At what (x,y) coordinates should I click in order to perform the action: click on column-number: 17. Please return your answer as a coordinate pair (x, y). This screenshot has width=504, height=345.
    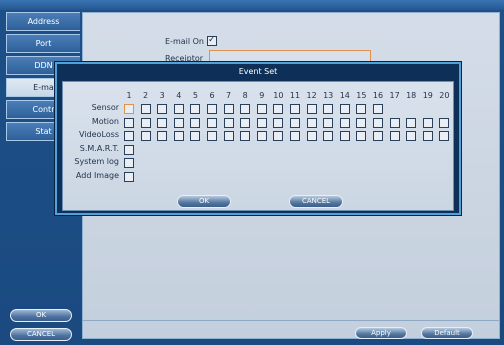
    Looking at the image, I should click on (394, 95).